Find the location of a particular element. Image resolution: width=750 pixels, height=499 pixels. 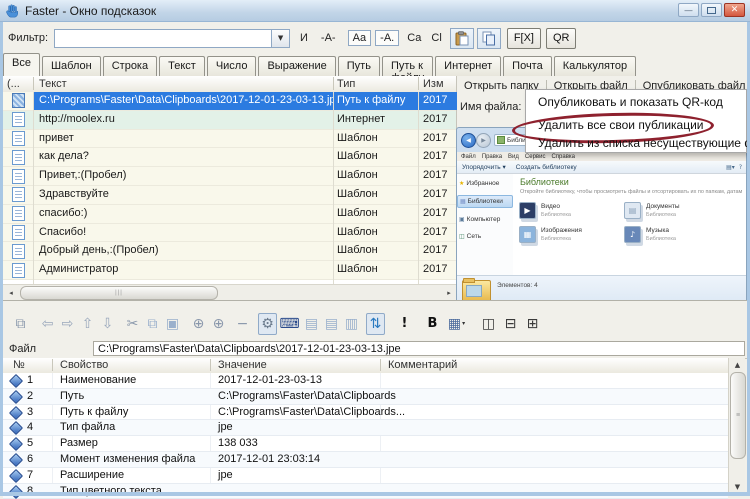

document-save-button: ▥ is located at coordinates (351, 324).